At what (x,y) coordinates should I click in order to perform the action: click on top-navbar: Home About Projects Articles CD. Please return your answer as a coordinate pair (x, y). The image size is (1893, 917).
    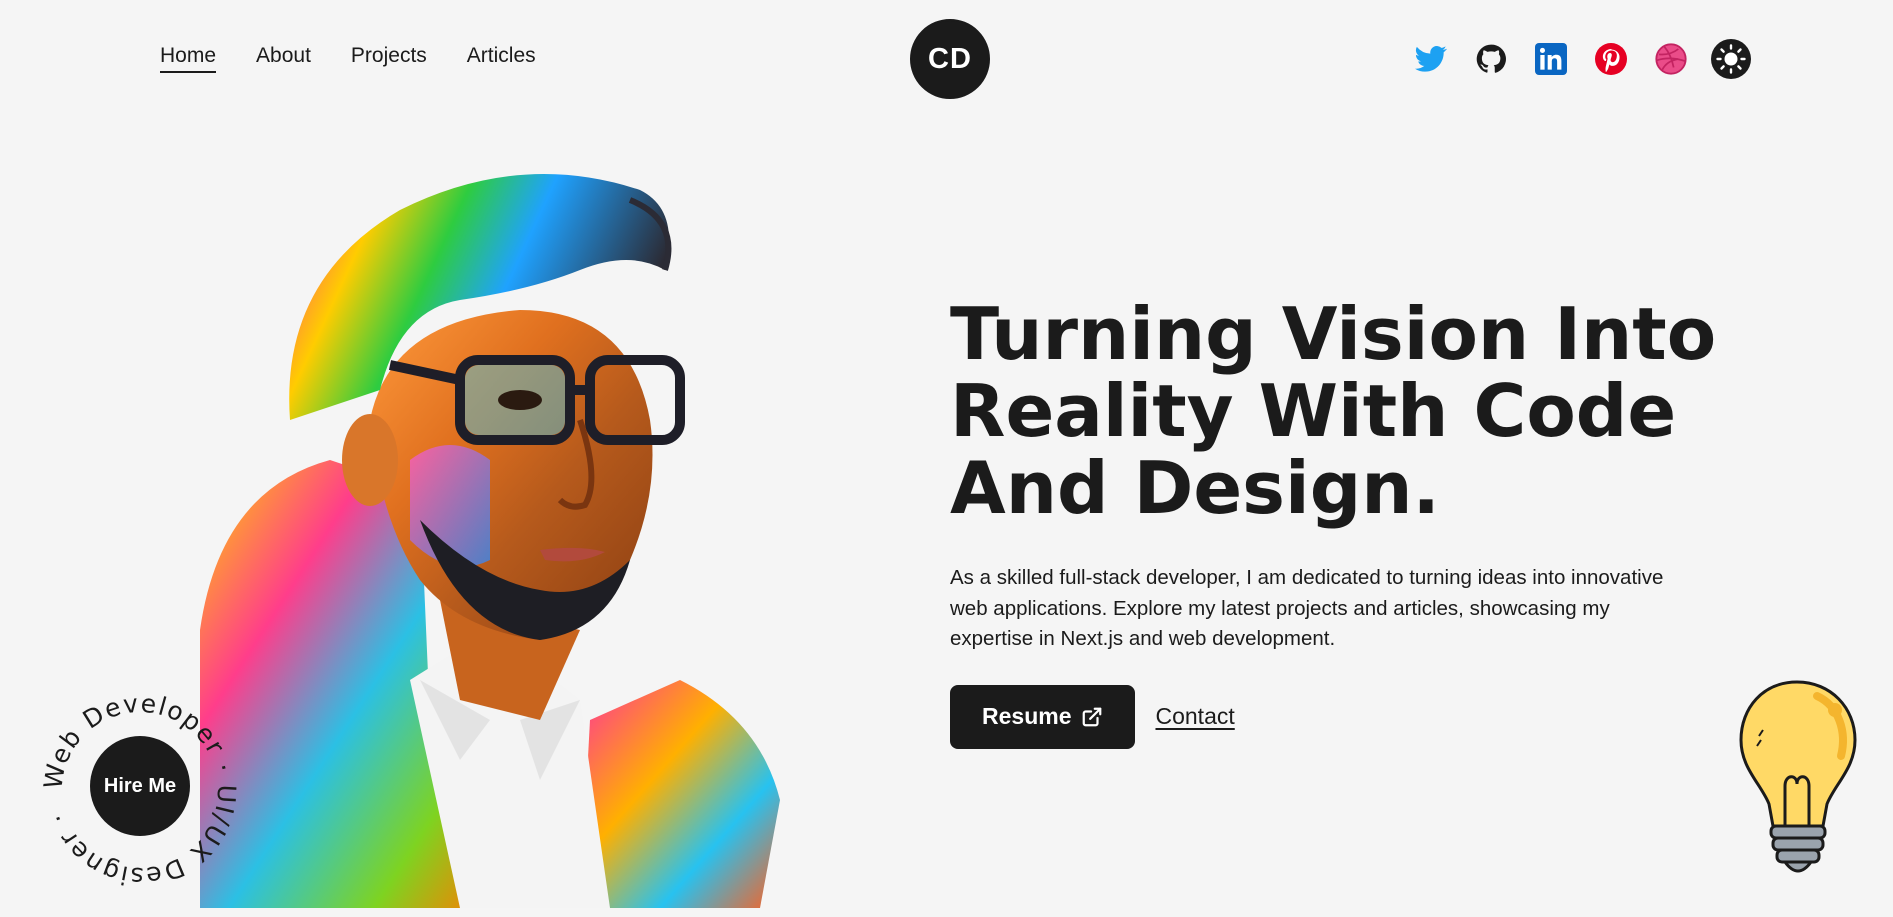
    Looking at the image, I should click on (946, 59).